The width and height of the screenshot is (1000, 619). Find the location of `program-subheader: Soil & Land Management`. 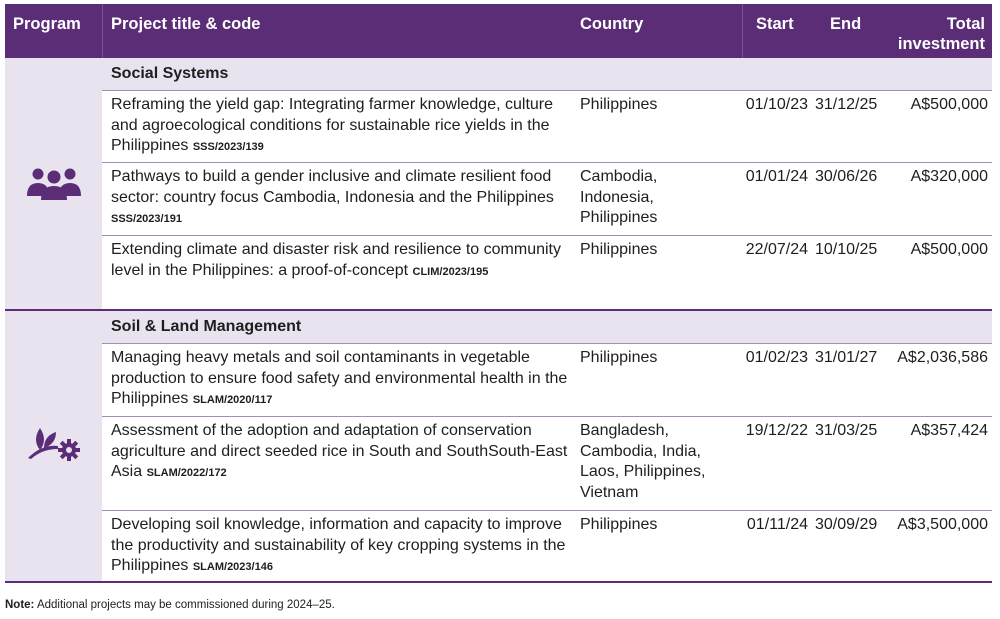

program-subheader: Soil & Land Management is located at coordinates (547, 327).